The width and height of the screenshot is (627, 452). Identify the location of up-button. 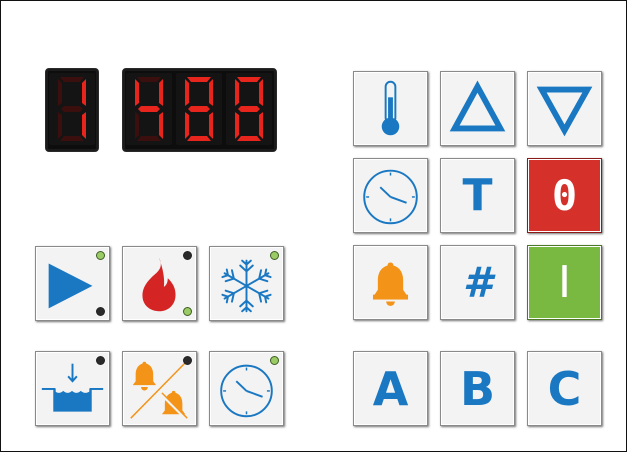
(477, 108).